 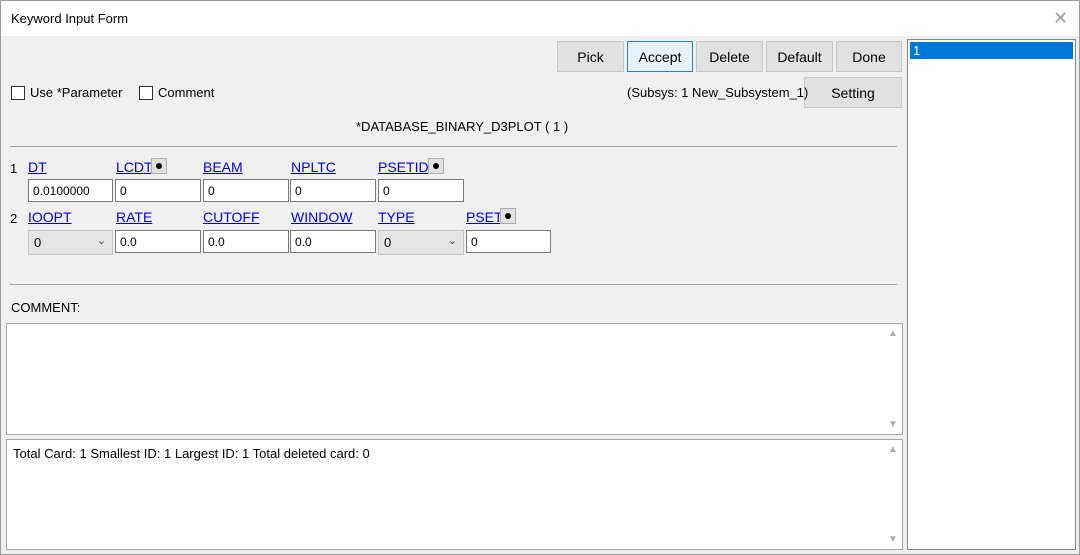 What do you see at coordinates (70, 190) in the screenshot?
I see `dt-input` at bounding box center [70, 190].